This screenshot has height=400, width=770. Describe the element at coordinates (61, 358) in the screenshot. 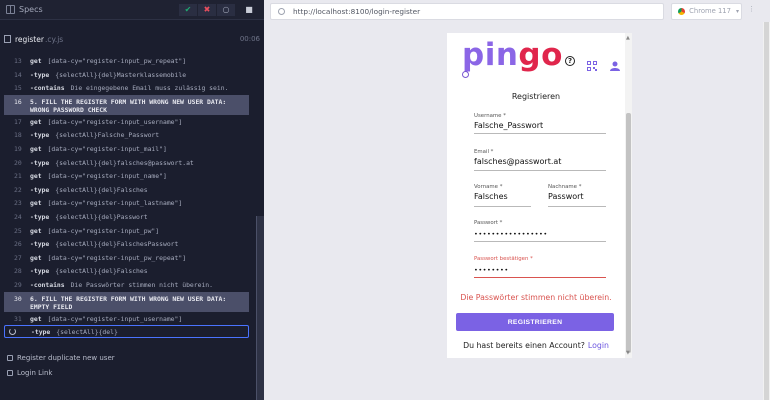

I see `test-register-duplicate: Register duplicate new user` at that location.